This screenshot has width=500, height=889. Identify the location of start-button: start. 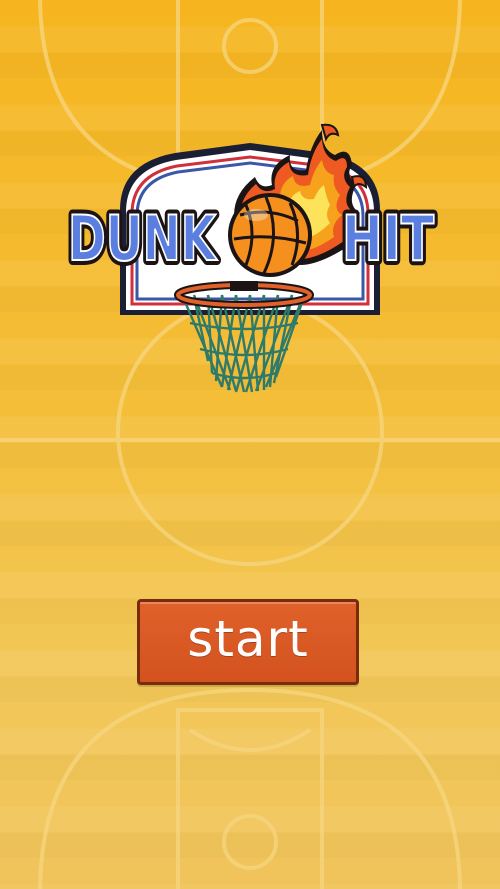
(248, 642).